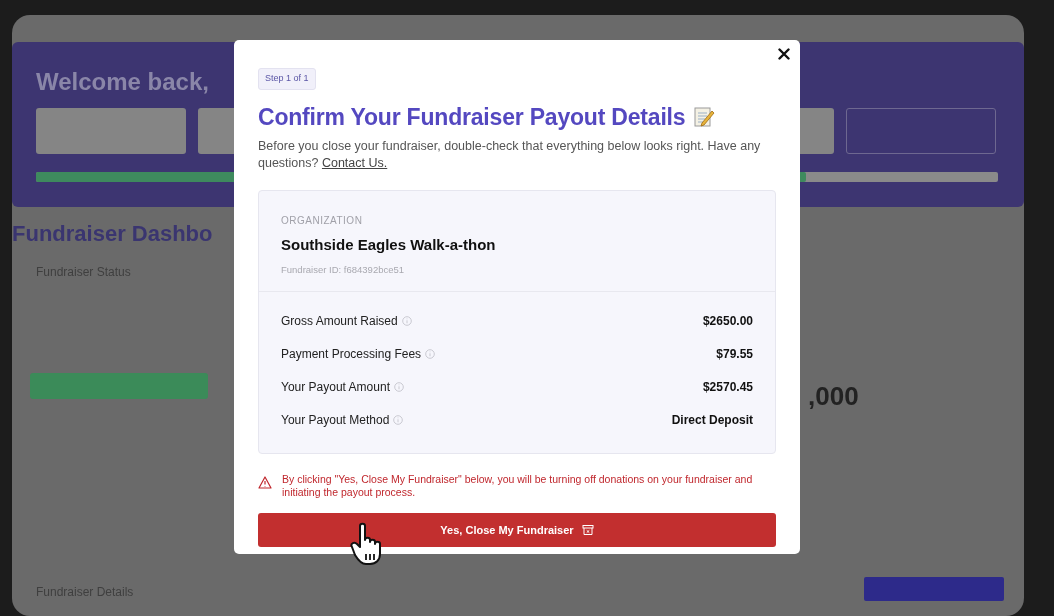  Describe the element at coordinates (712, 420) in the screenshot. I see `row-value: Direct Deposit` at that location.